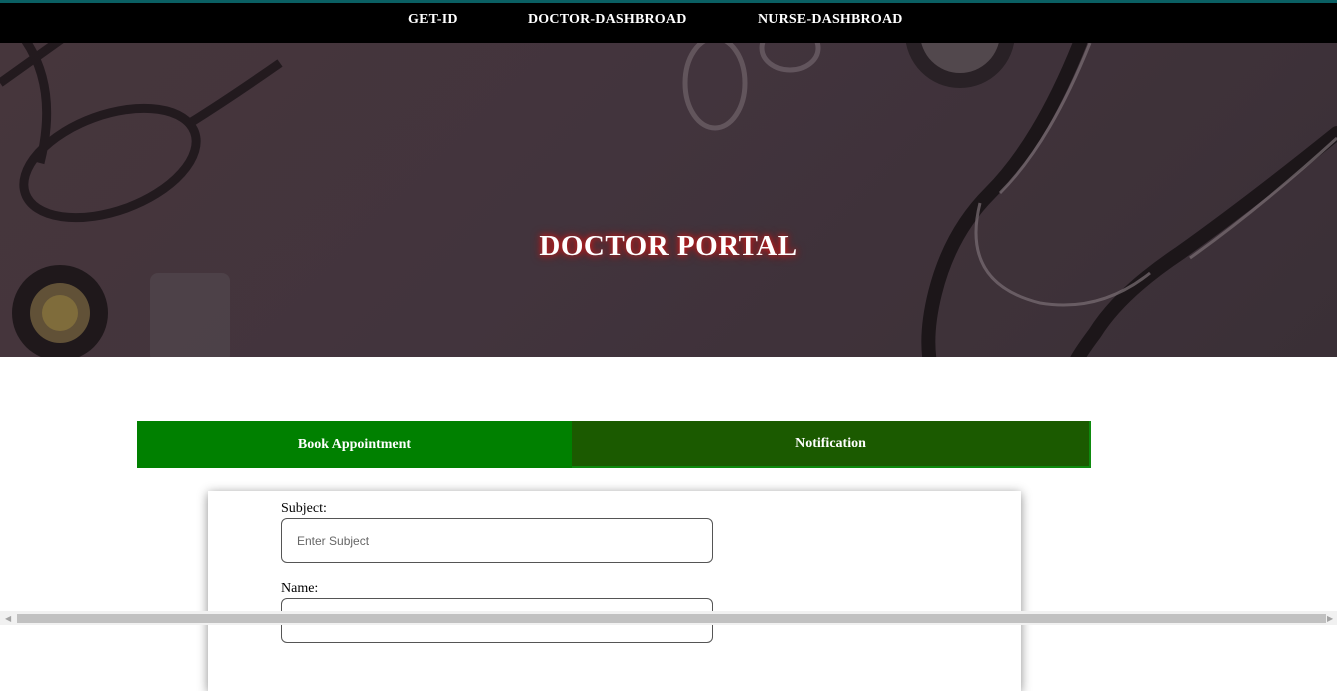  What do you see at coordinates (1330, 618) in the screenshot?
I see `scroll-right-arrow-icon: ▶` at bounding box center [1330, 618].